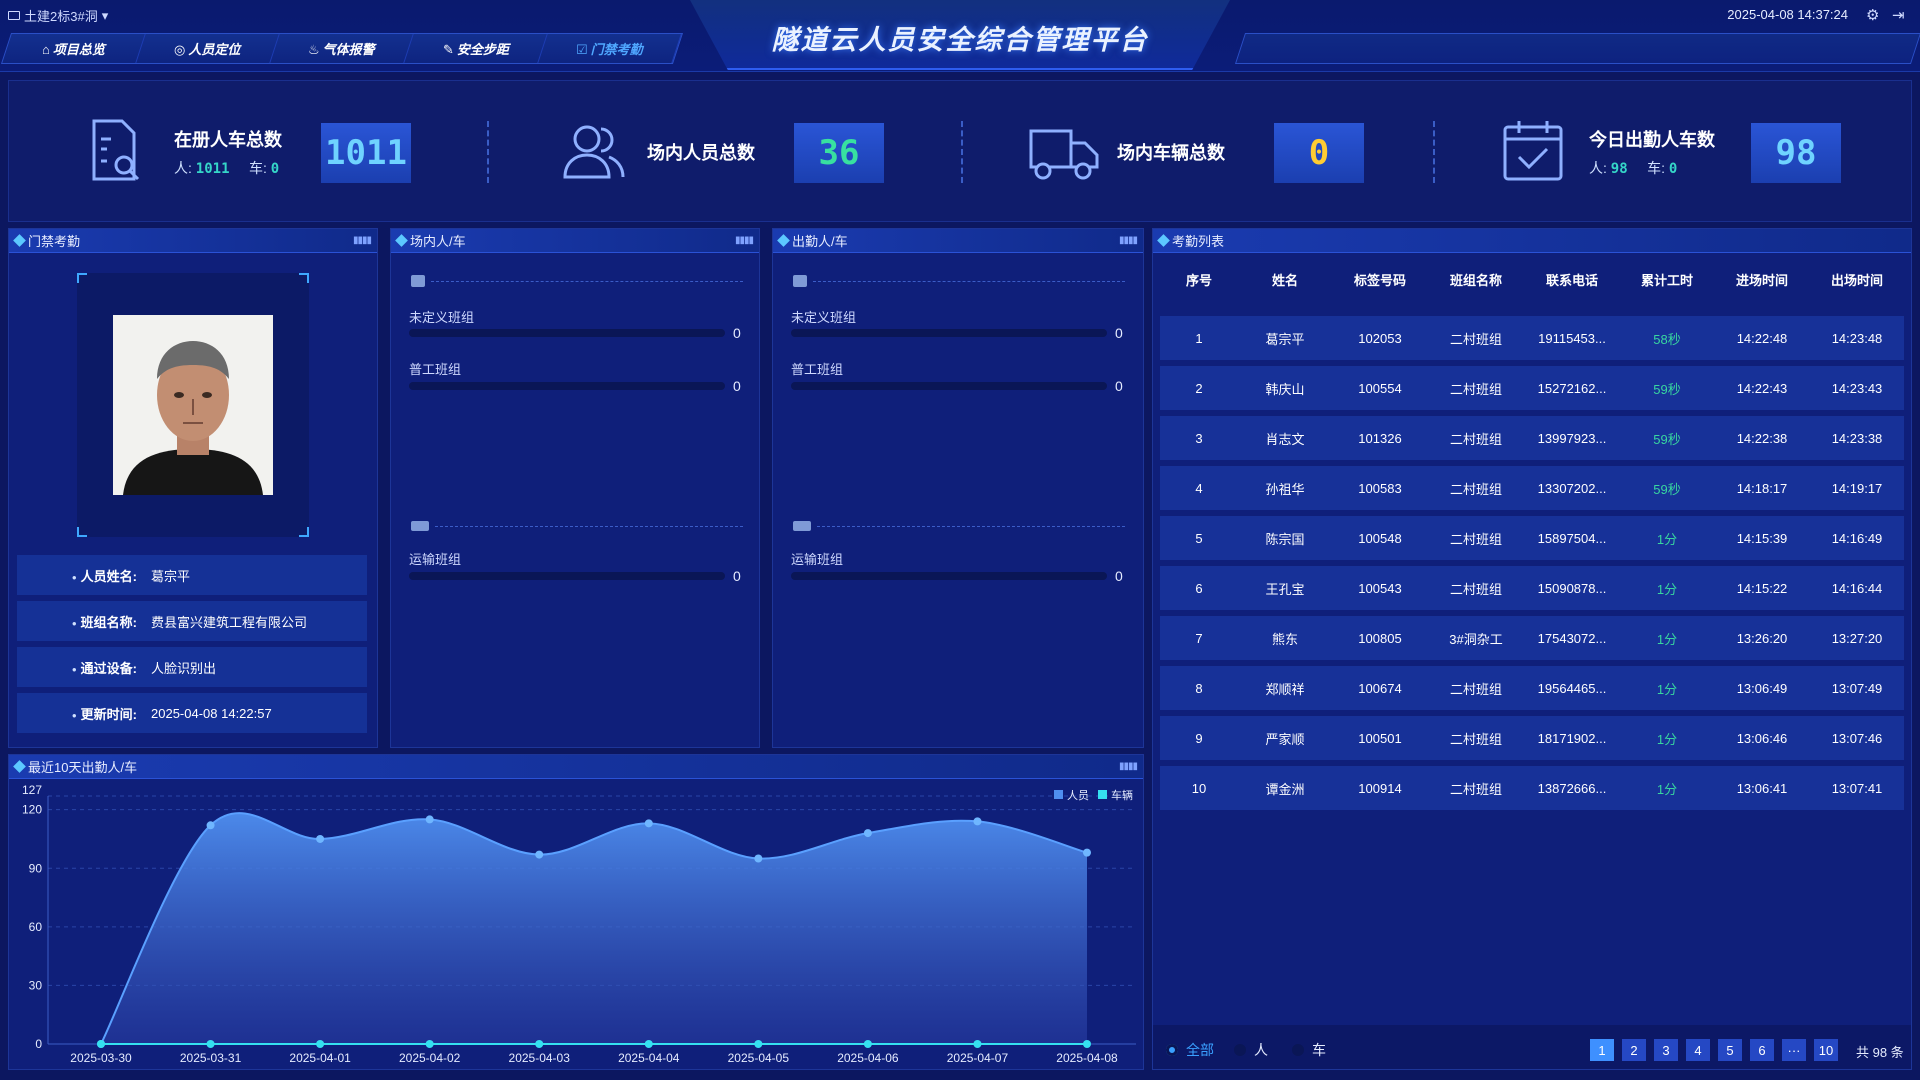 Image resolution: width=1920 pixels, height=1080 pixels. What do you see at coordinates (1380, 788) in the screenshot?
I see `table-cell: 100914` at bounding box center [1380, 788].